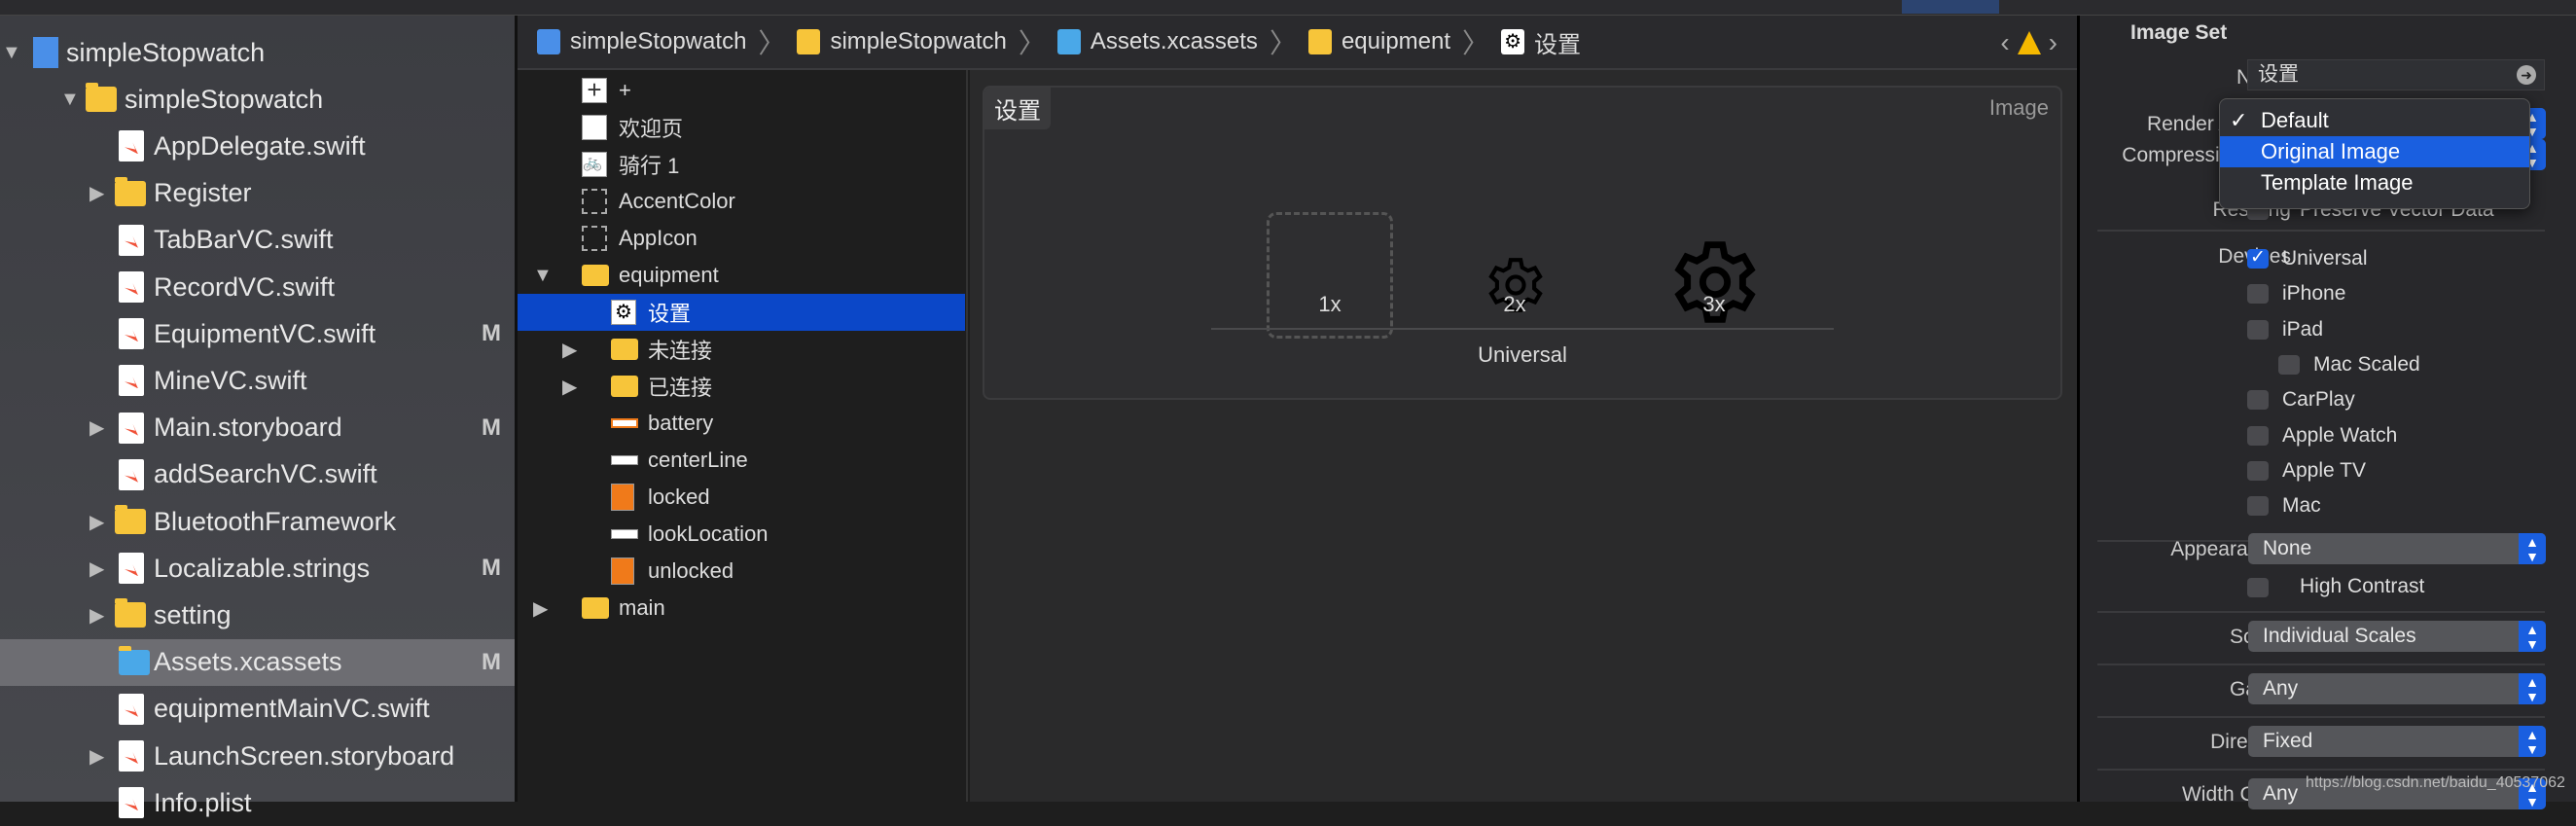 The width and height of the screenshot is (2576, 826). Describe the element at coordinates (262, 568) in the screenshot. I see `navigator-item-label: Localizable.strings` at that location.